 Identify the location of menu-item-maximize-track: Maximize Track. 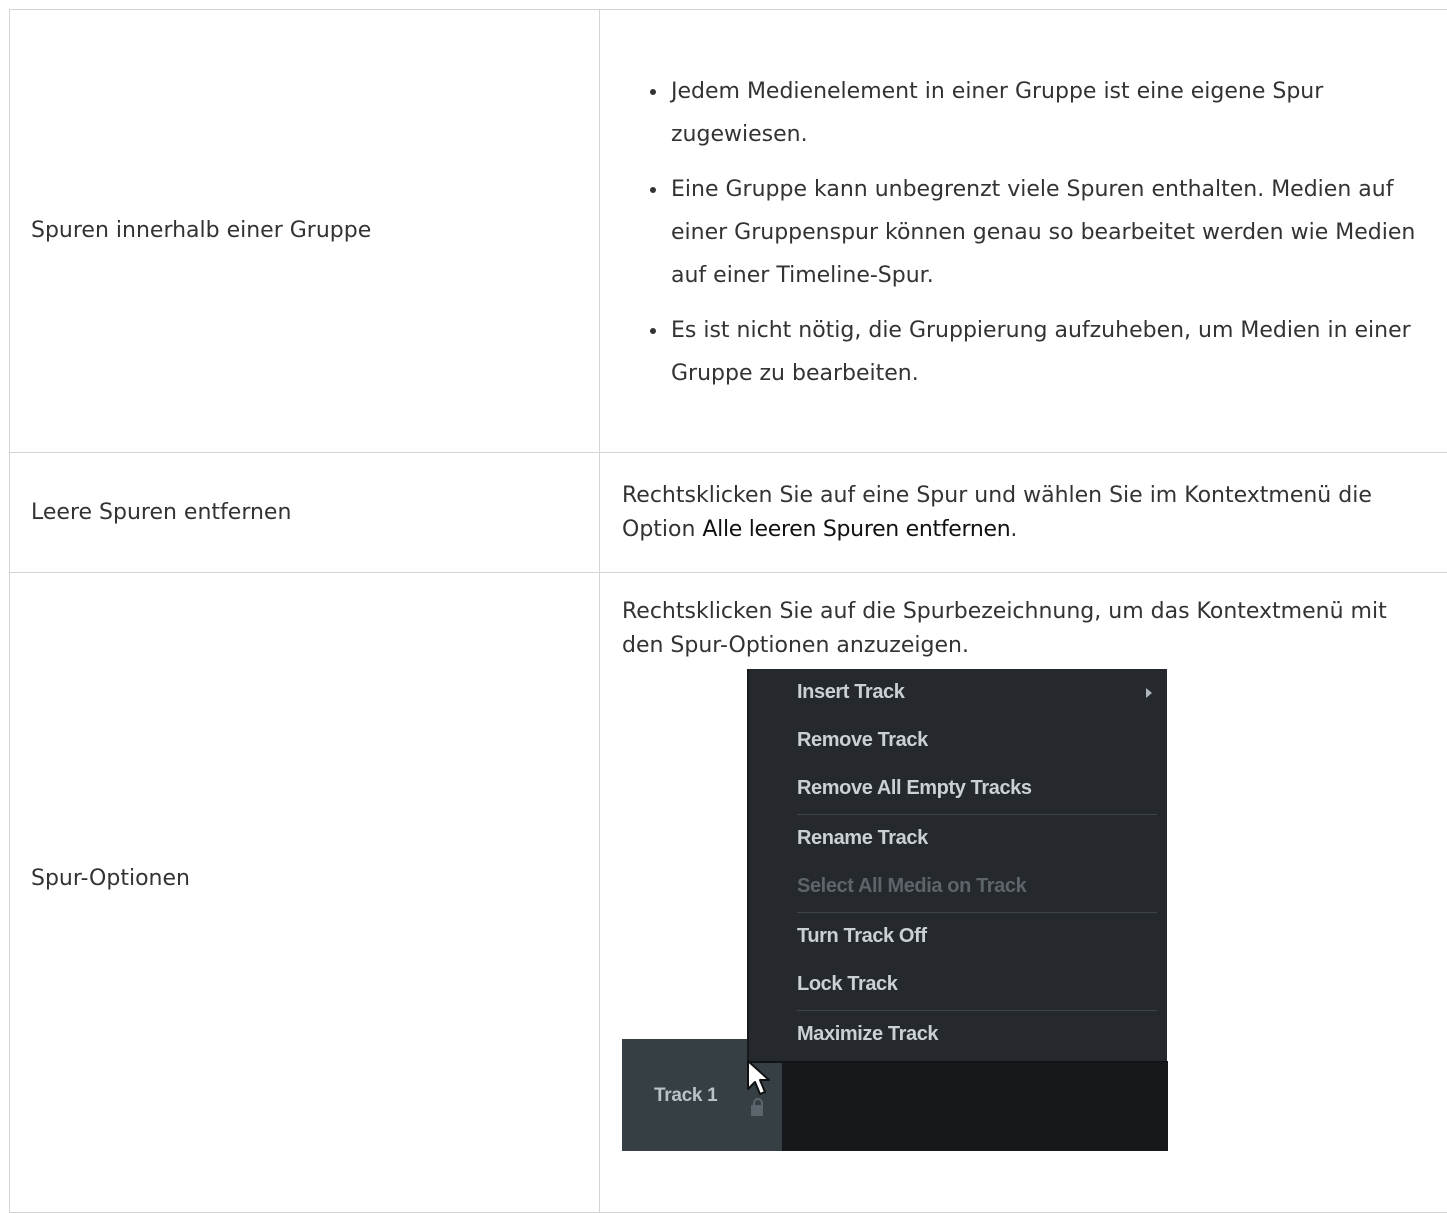
(867, 1034).